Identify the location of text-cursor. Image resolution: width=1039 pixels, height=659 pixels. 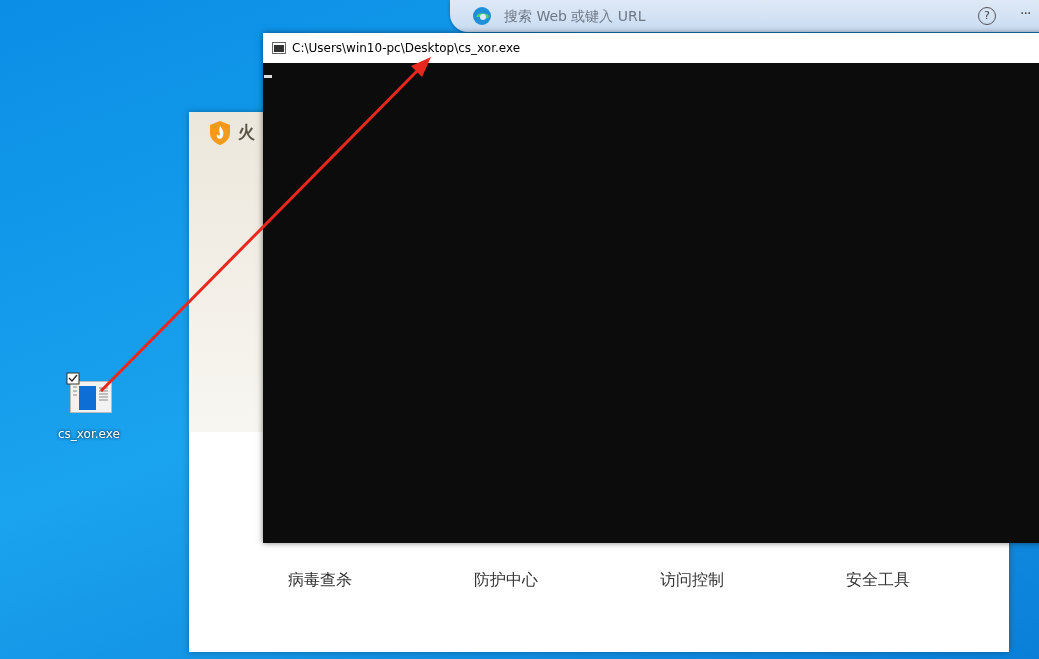
(268, 76).